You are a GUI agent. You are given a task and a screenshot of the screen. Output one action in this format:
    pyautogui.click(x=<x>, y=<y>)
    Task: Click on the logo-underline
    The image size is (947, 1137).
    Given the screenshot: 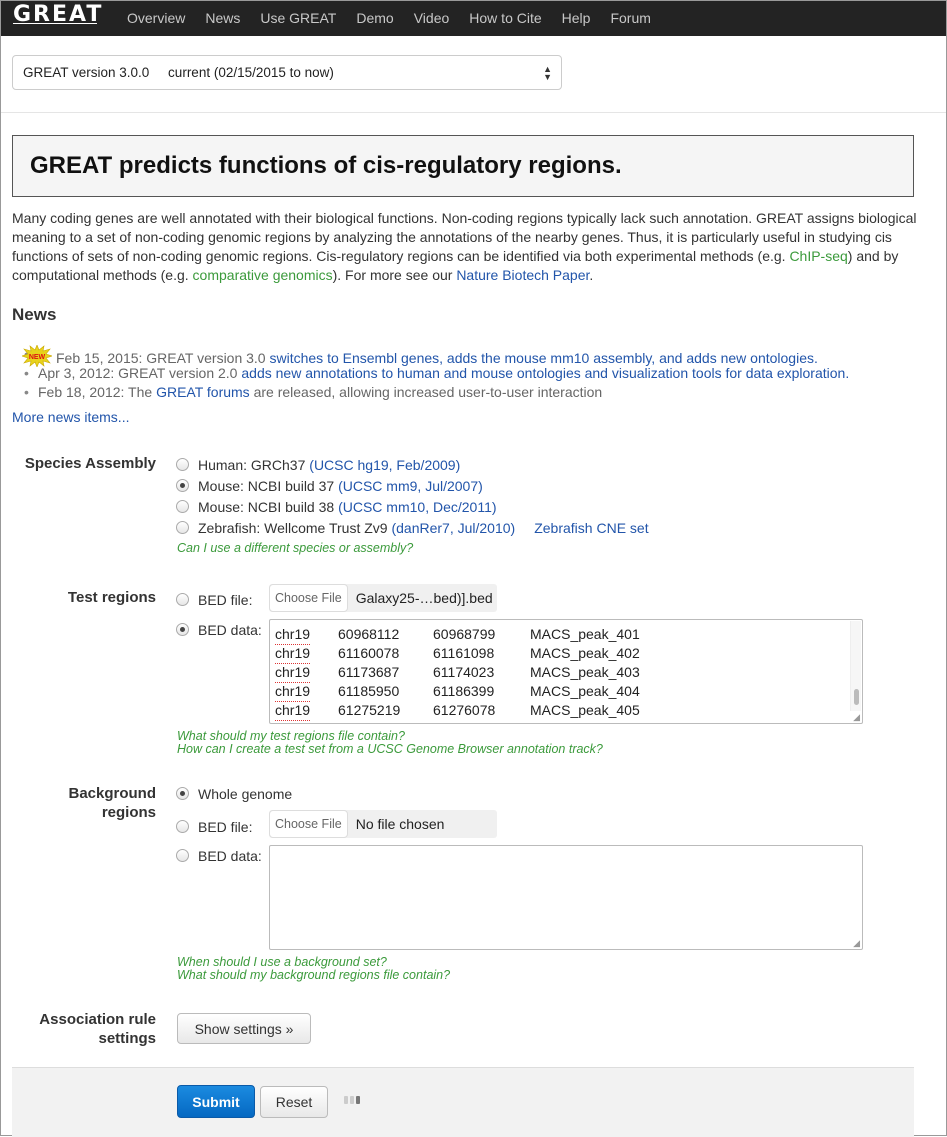 What is the action you would take?
    pyautogui.click(x=55, y=23)
    